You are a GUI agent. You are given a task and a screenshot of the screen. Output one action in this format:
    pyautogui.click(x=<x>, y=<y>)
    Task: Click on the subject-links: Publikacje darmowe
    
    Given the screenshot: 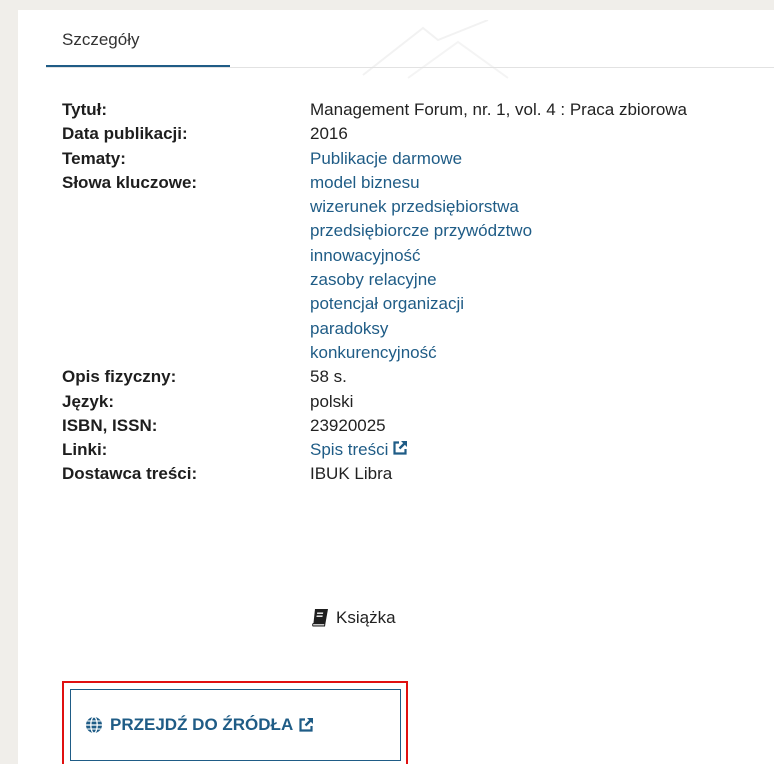 What is the action you would take?
    pyautogui.click(x=386, y=159)
    